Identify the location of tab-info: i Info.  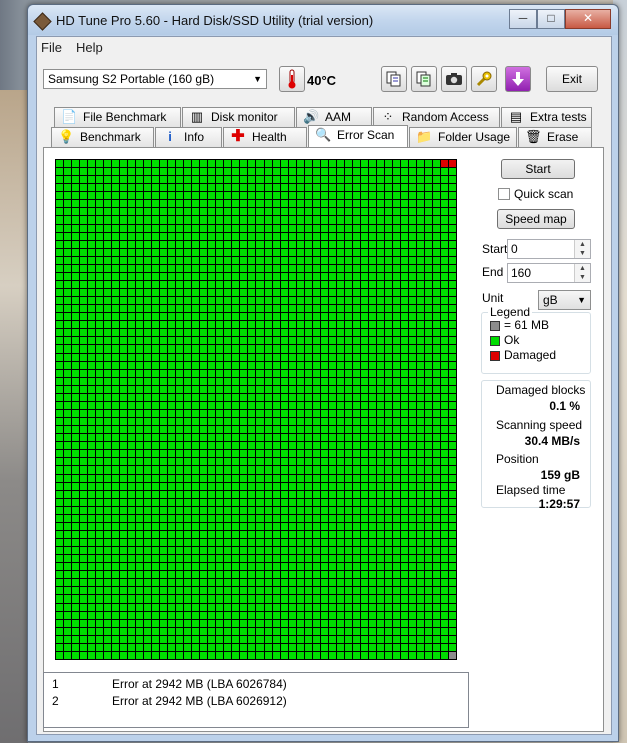
(188, 137).